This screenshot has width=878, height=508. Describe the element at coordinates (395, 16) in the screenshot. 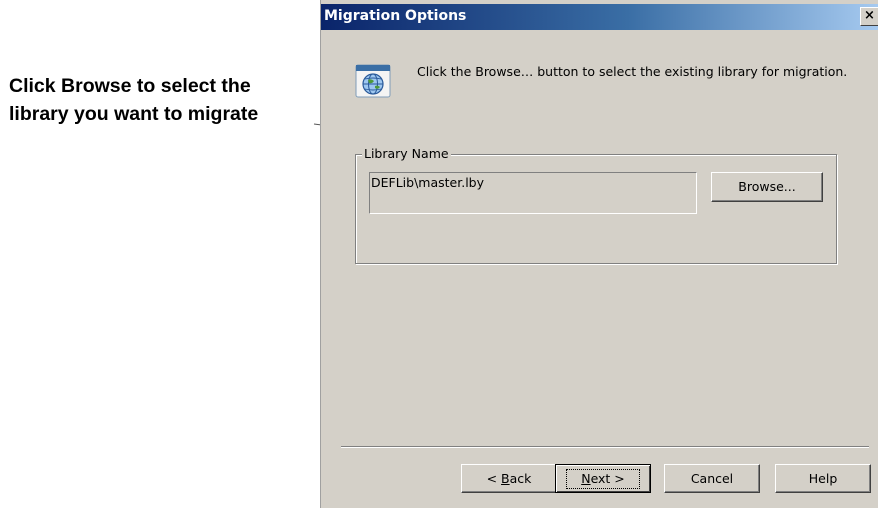

I see `dialog-title: Migration Options` at that location.